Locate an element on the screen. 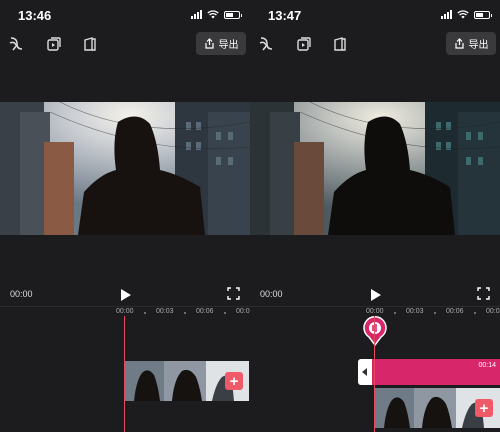 The height and width of the screenshot is (432, 500). status-time: 13:47 is located at coordinates (285, 15).